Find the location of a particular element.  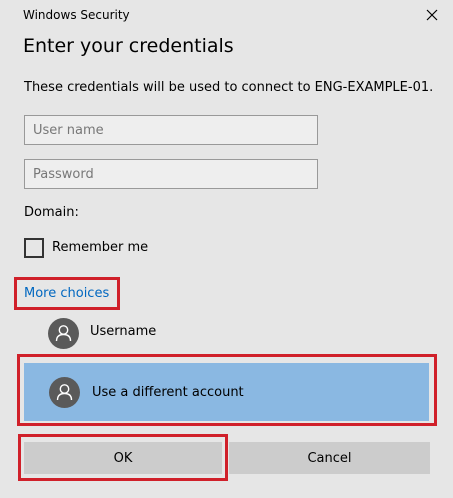

close-button is located at coordinates (432, 15).